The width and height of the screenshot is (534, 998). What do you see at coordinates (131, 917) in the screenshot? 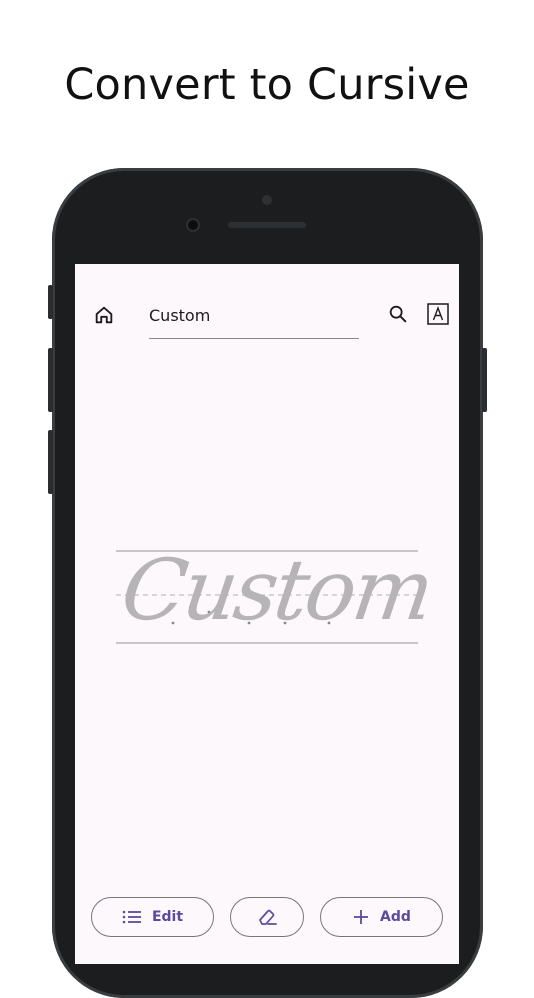
I see `list-icon` at bounding box center [131, 917].